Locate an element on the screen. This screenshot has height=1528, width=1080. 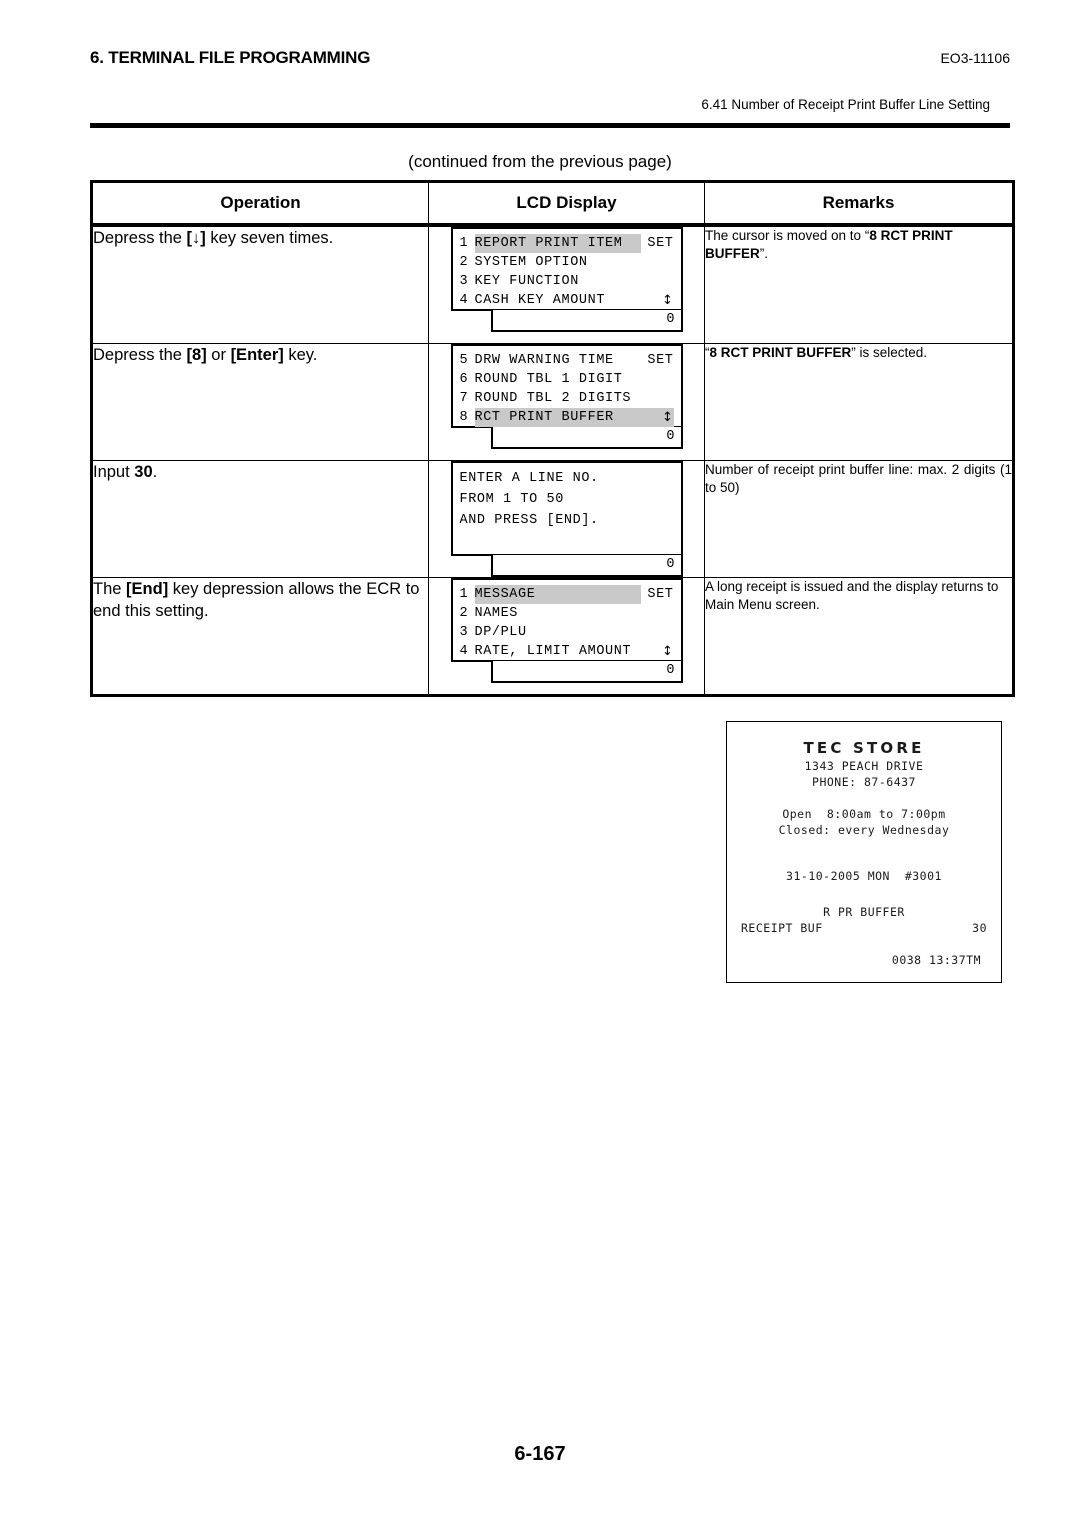
lcd-line-text: ROUND TBL 2 DIGITS is located at coordinates (553, 398).